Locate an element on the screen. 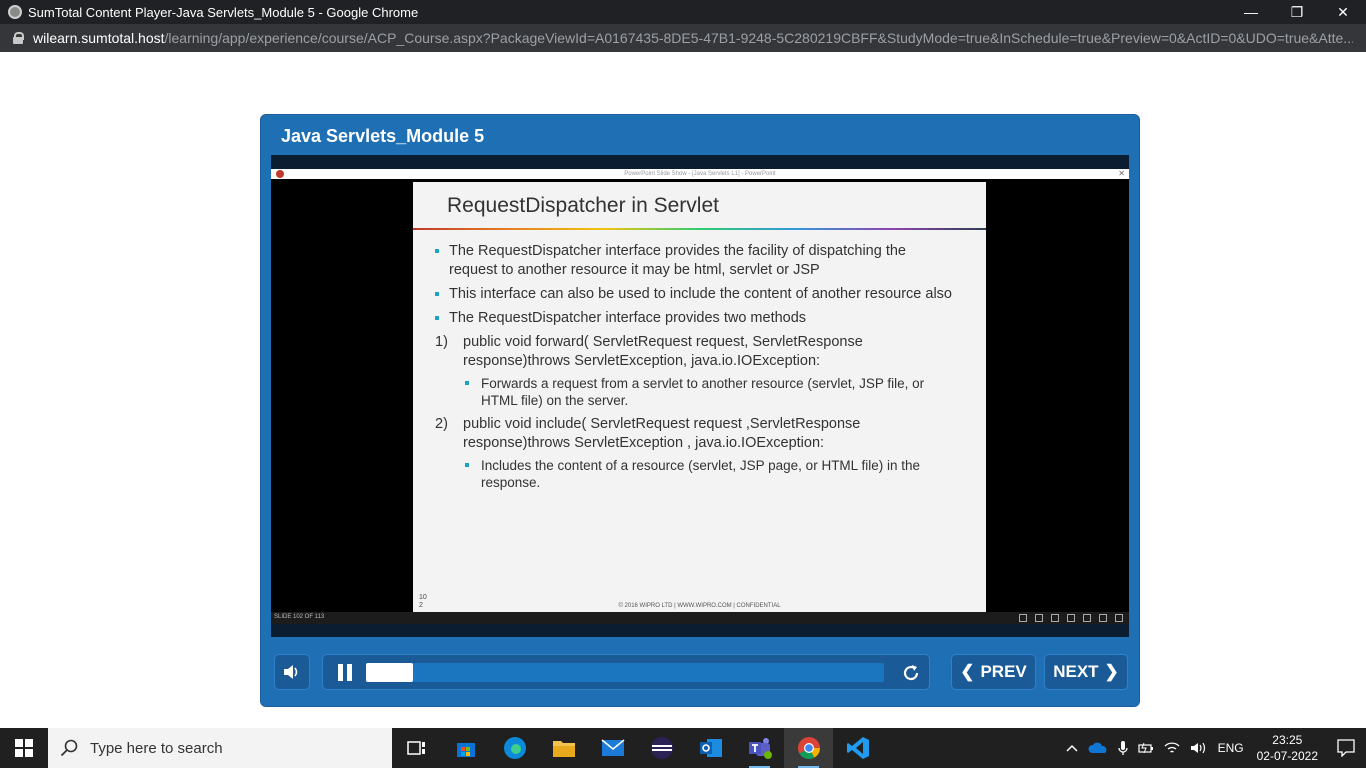 Image resolution: width=1366 pixels, height=768 pixels. next-button: NEXT ❯ is located at coordinates (1086, 672).